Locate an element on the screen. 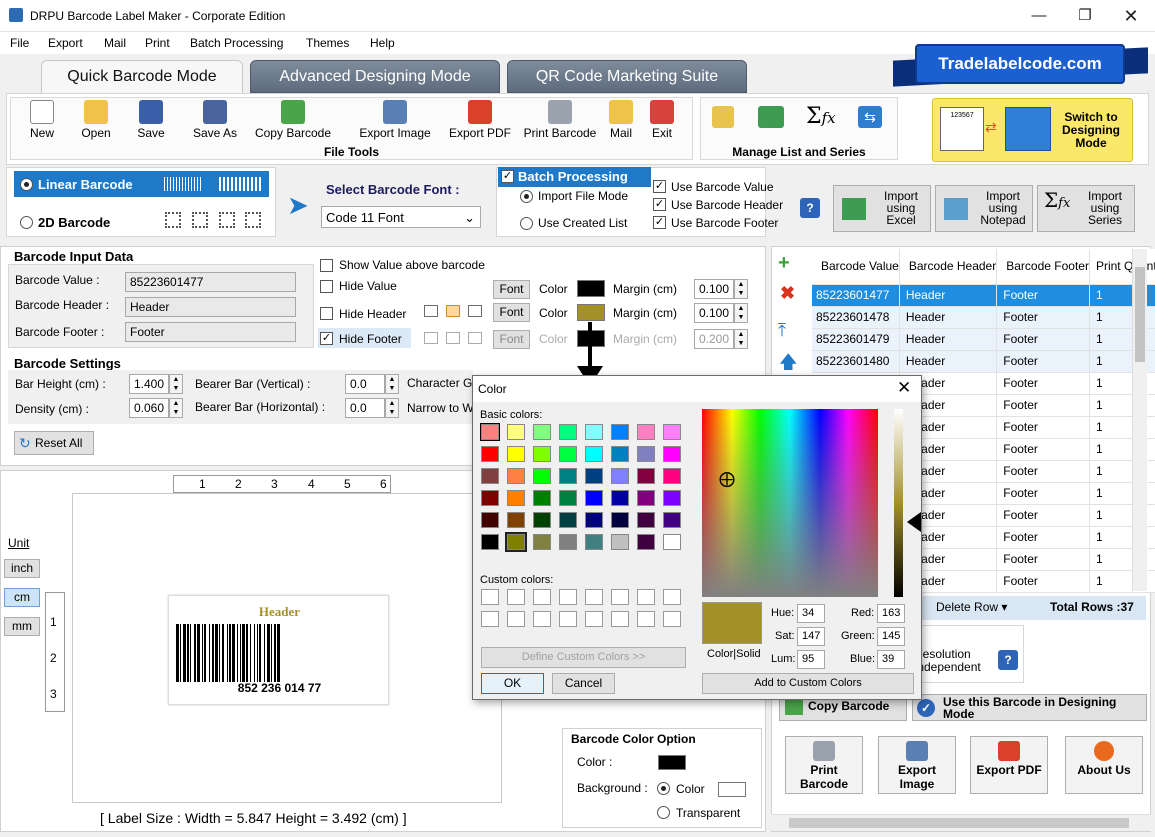 The image size is (1155, 837). unit-inch-button: inch is located at coordinates (22, 568).